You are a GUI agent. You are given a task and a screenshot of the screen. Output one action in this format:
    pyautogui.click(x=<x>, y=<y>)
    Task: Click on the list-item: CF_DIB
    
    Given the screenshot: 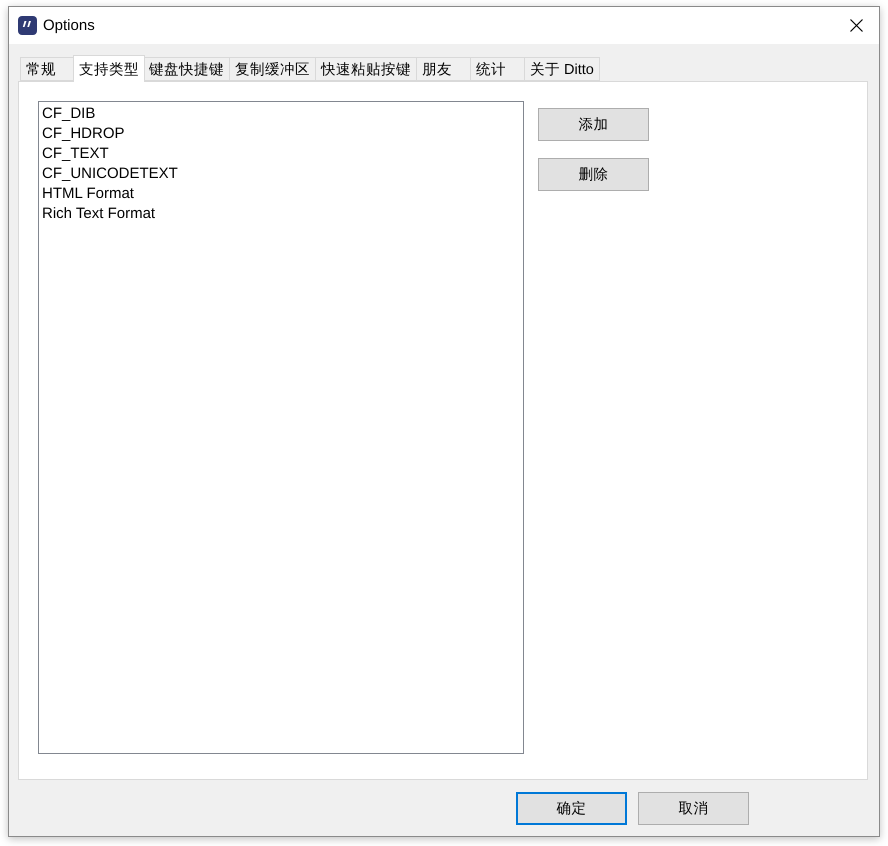 What is the action you would take?
    pyautogui.click(x=281, y=114)
    